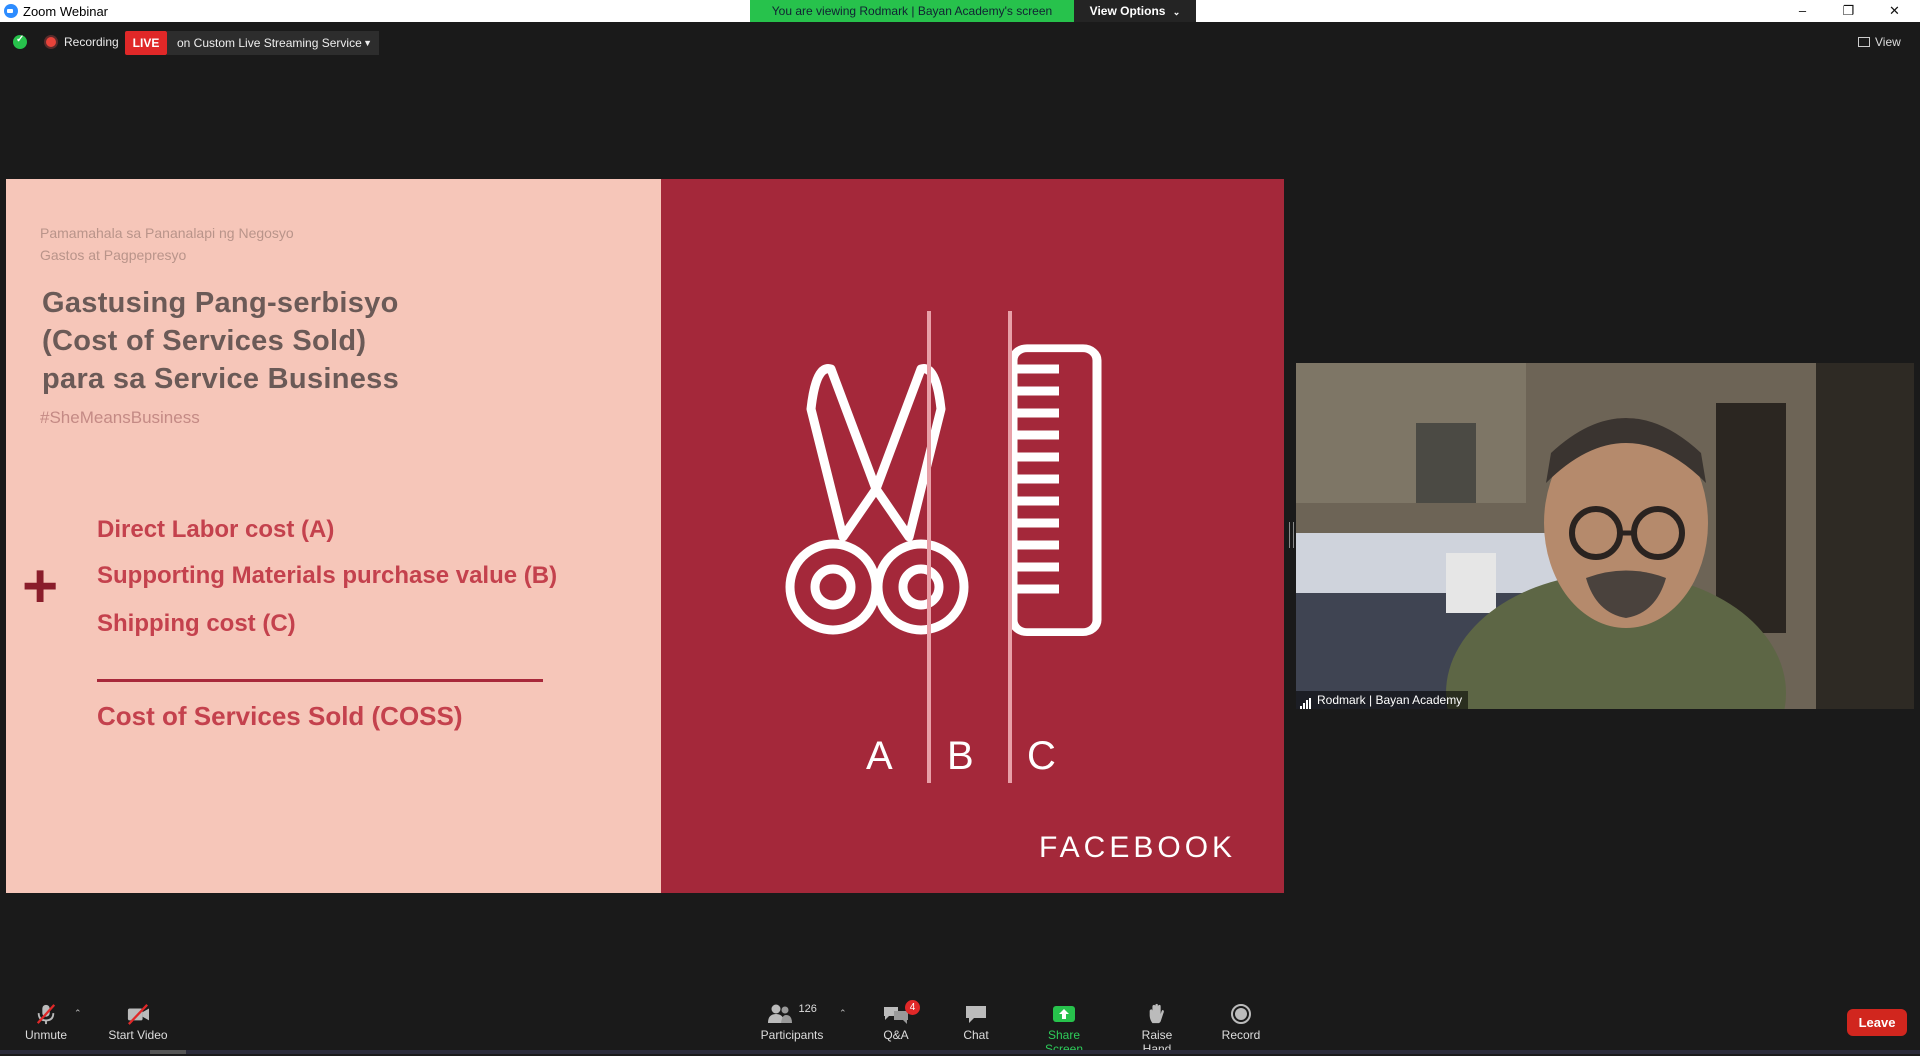  What do you see at coordinates (1138, 847) in the screenshot?
I see `facebook-brand-text: FACEBOOK` at bounding box center [1138, 847].